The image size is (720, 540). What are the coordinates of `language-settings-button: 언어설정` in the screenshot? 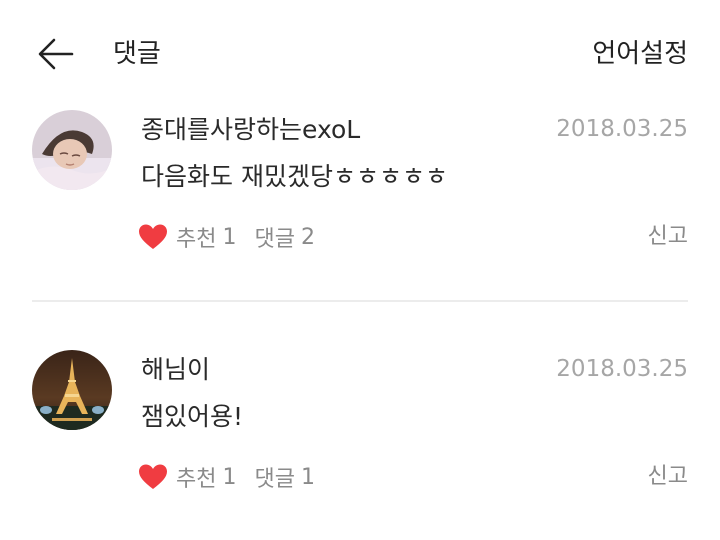 It's located at (640, 54).